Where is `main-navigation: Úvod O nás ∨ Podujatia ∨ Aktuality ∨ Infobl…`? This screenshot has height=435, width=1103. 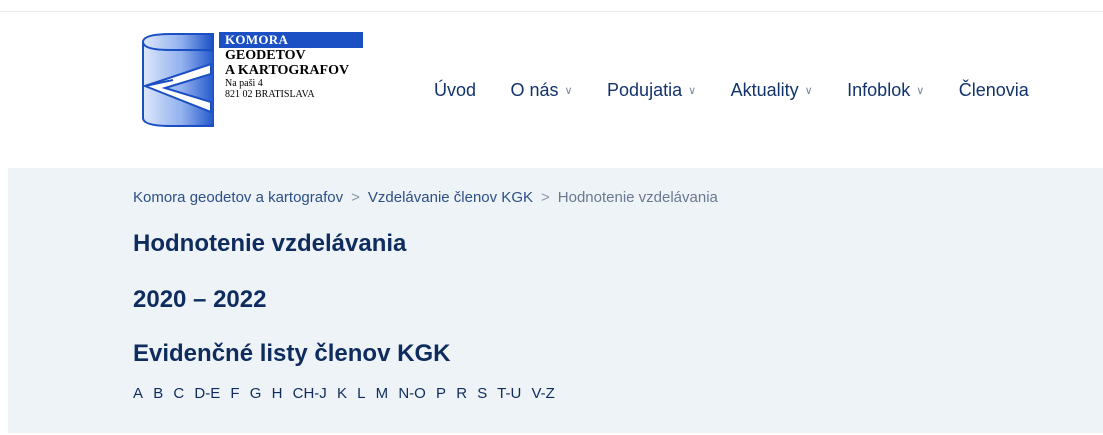
main-navigation: Úvod O nás ∨ Podujatia ∨ Aktuality ∨ Infobl… is located at coordinates (746, 92).